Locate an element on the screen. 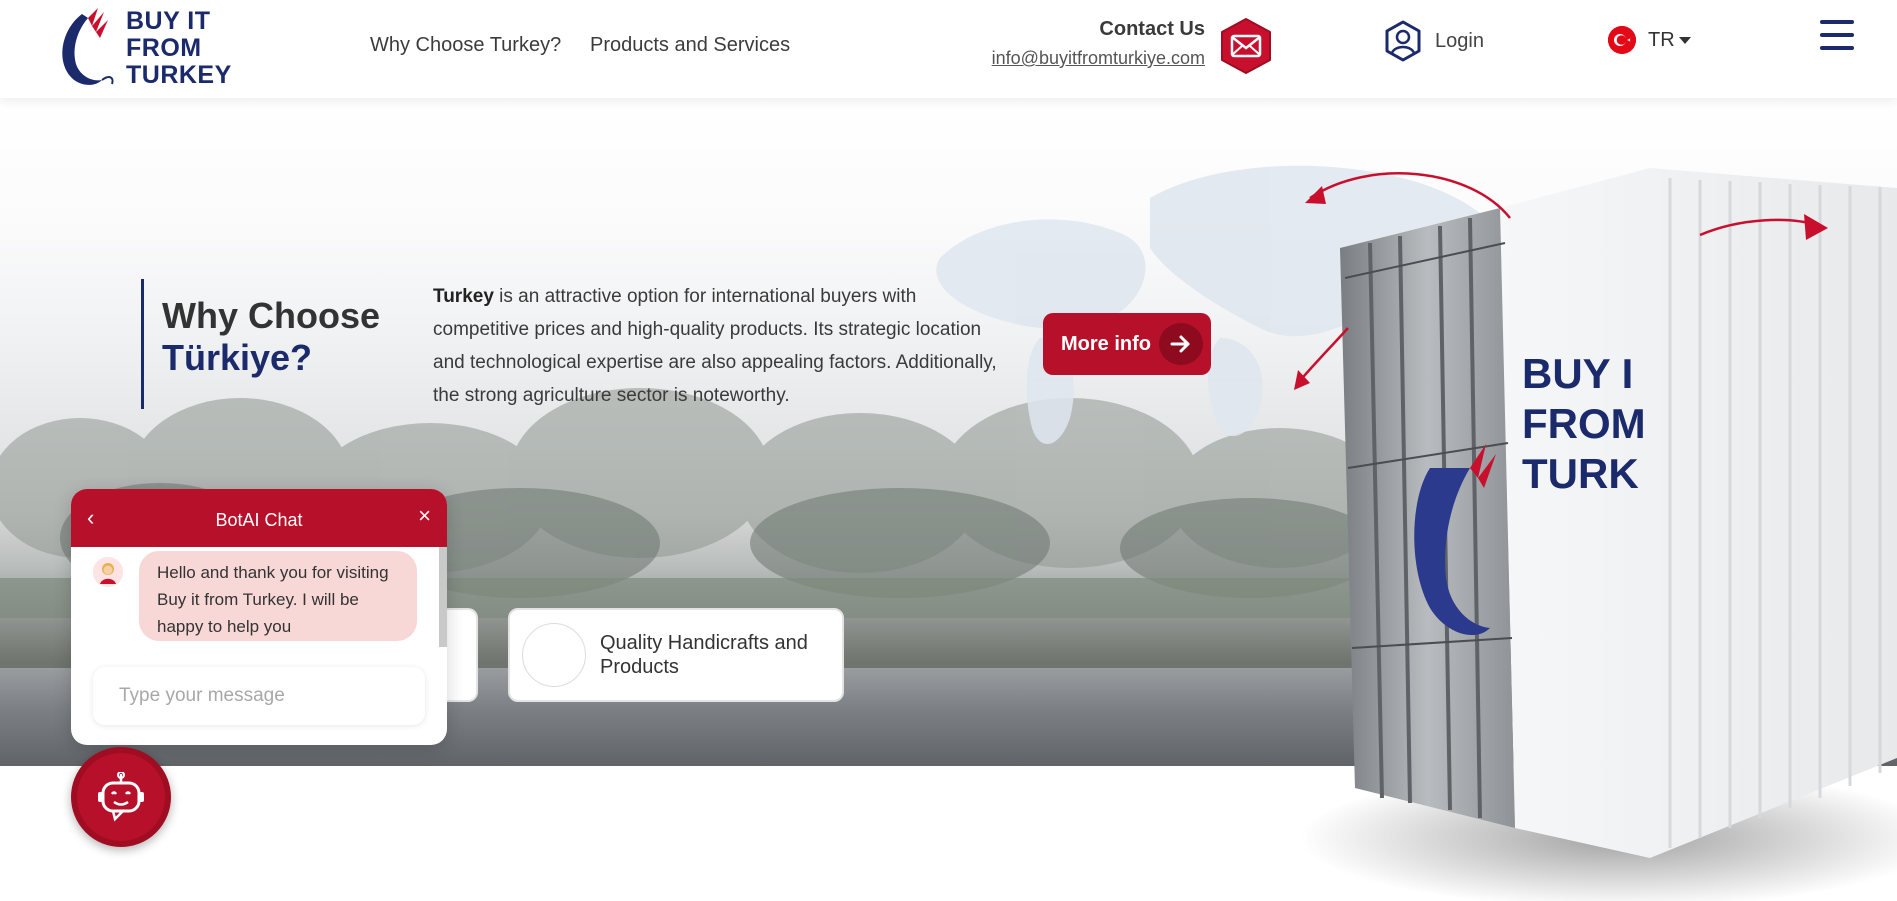 This screenshot has height=901, width=1897. arrow-right-icon is located at coordinates (1181, 344).